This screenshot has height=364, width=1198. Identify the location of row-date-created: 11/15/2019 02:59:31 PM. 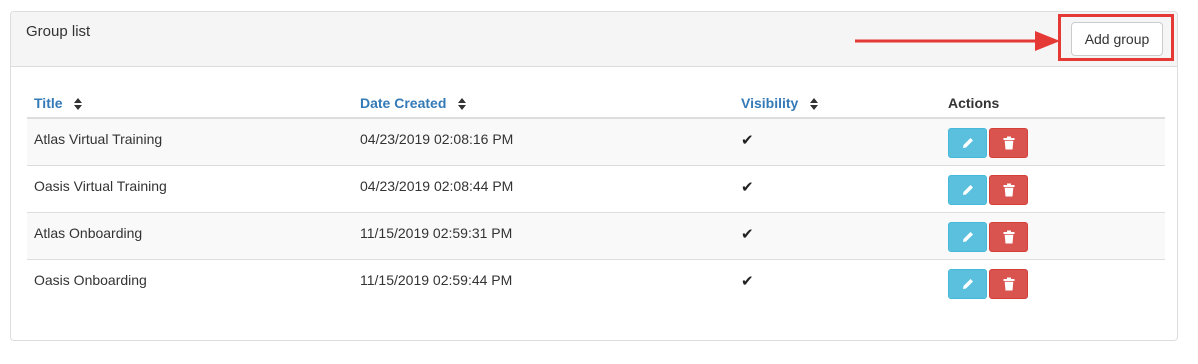
(543, 235).